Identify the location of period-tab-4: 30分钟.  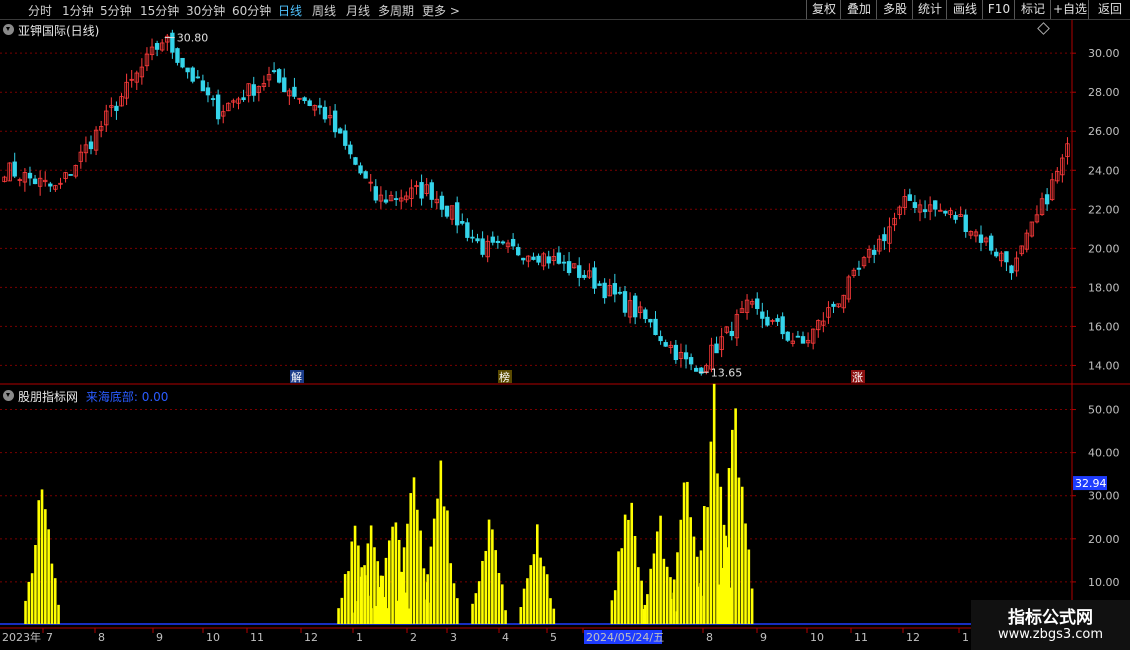
(205, 10).